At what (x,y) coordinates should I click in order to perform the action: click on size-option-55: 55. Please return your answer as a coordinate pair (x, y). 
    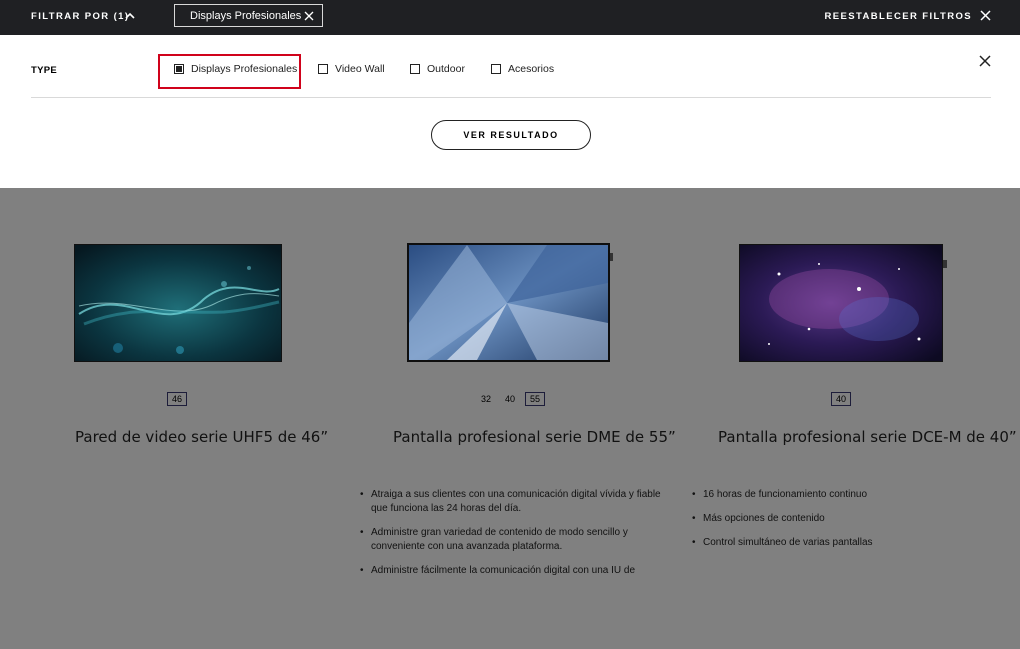
    Looking at the image, I should click on (535, 399).